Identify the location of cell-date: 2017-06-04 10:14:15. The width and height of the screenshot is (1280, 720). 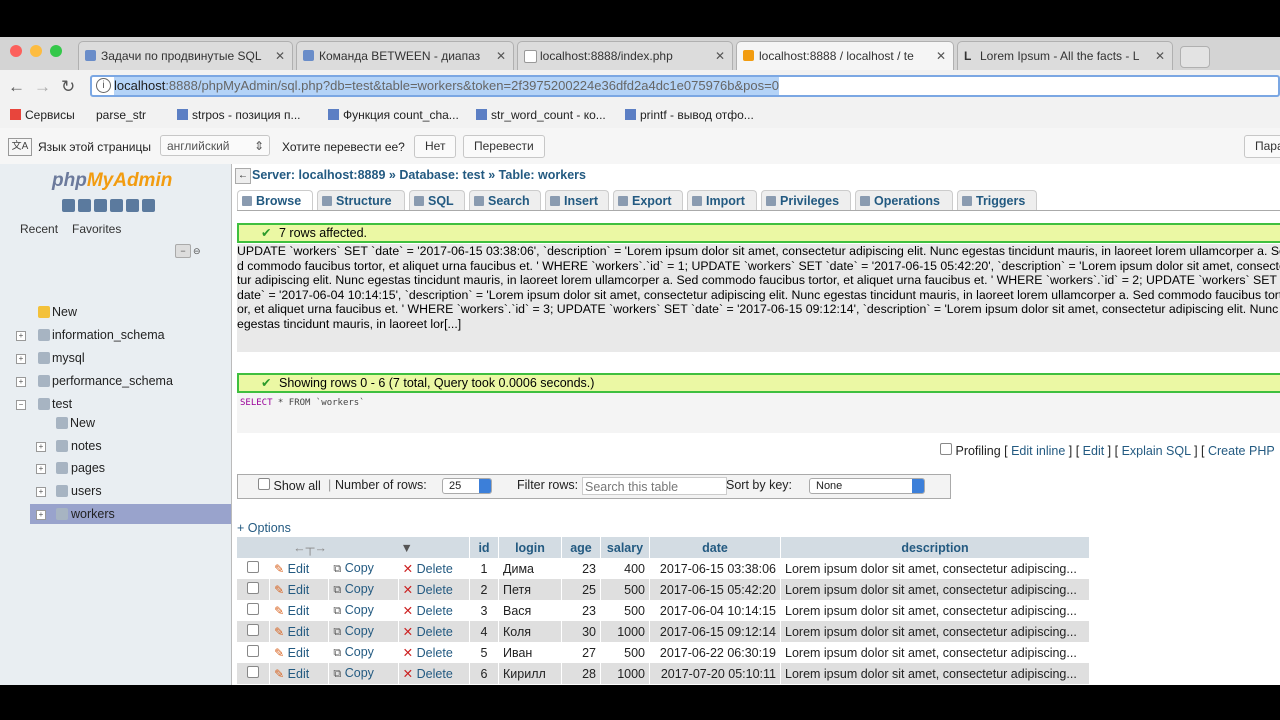
(715, 610).